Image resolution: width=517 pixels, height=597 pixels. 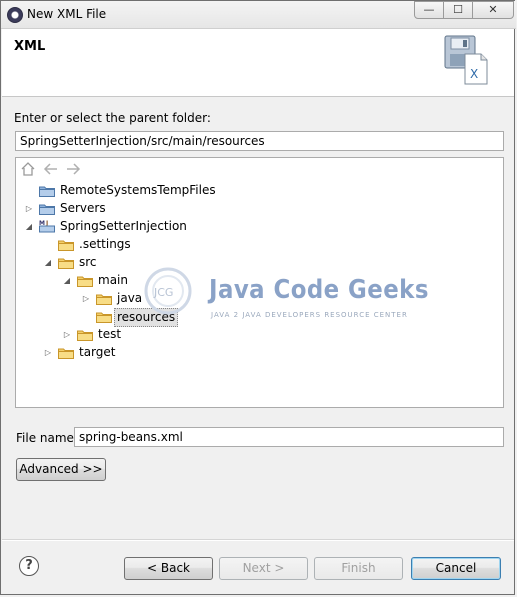 What do you see at coordinates (168, 568) in the screenshot?
I see `back-button: < Back` at bounding box center [168, 568].